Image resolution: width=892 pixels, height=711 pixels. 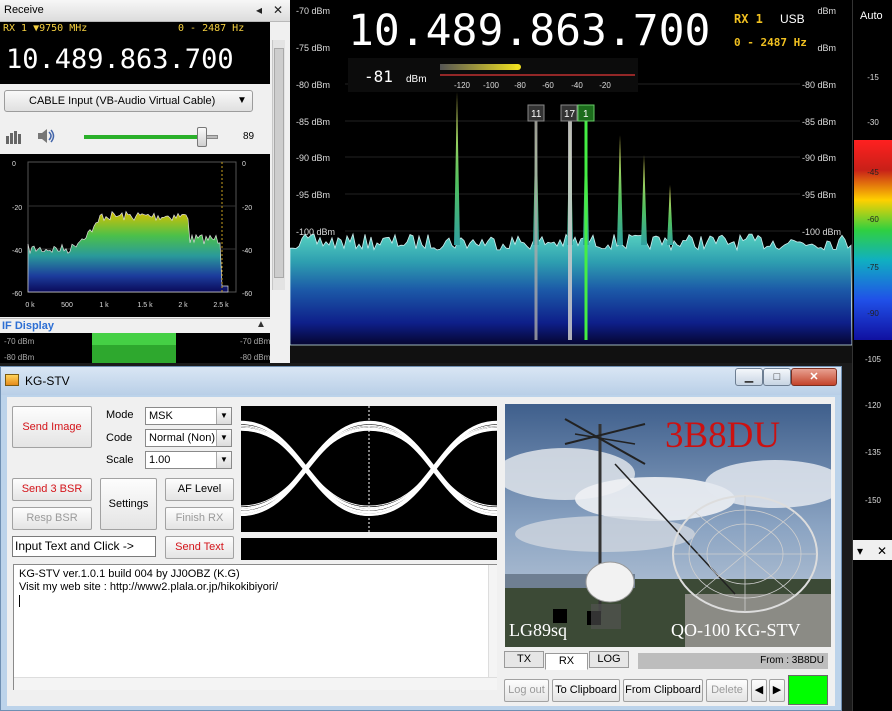 I want to click on text-input: Input Text and Click ->, so click(x=84, y=546).